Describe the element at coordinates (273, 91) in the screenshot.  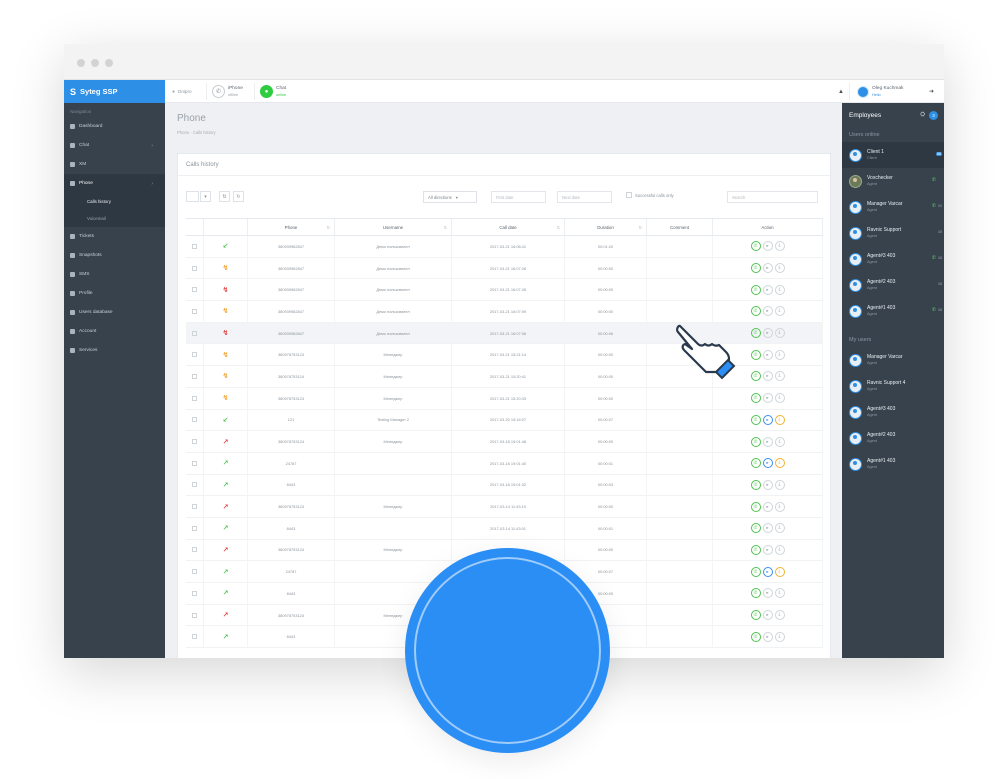
I see `chat-status: ● Chat online` at that location.